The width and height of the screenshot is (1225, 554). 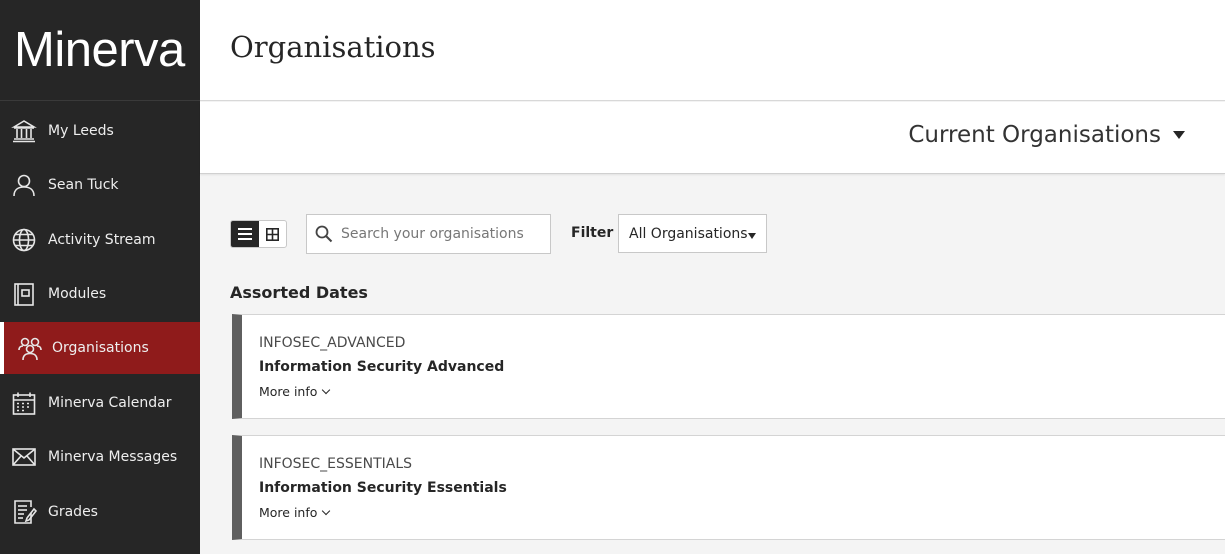 What do you see at coordinates (83, 185) in the screenshot?
I see `sidebar-item-label: Sean Tuck` at bounding box center [83, 185].